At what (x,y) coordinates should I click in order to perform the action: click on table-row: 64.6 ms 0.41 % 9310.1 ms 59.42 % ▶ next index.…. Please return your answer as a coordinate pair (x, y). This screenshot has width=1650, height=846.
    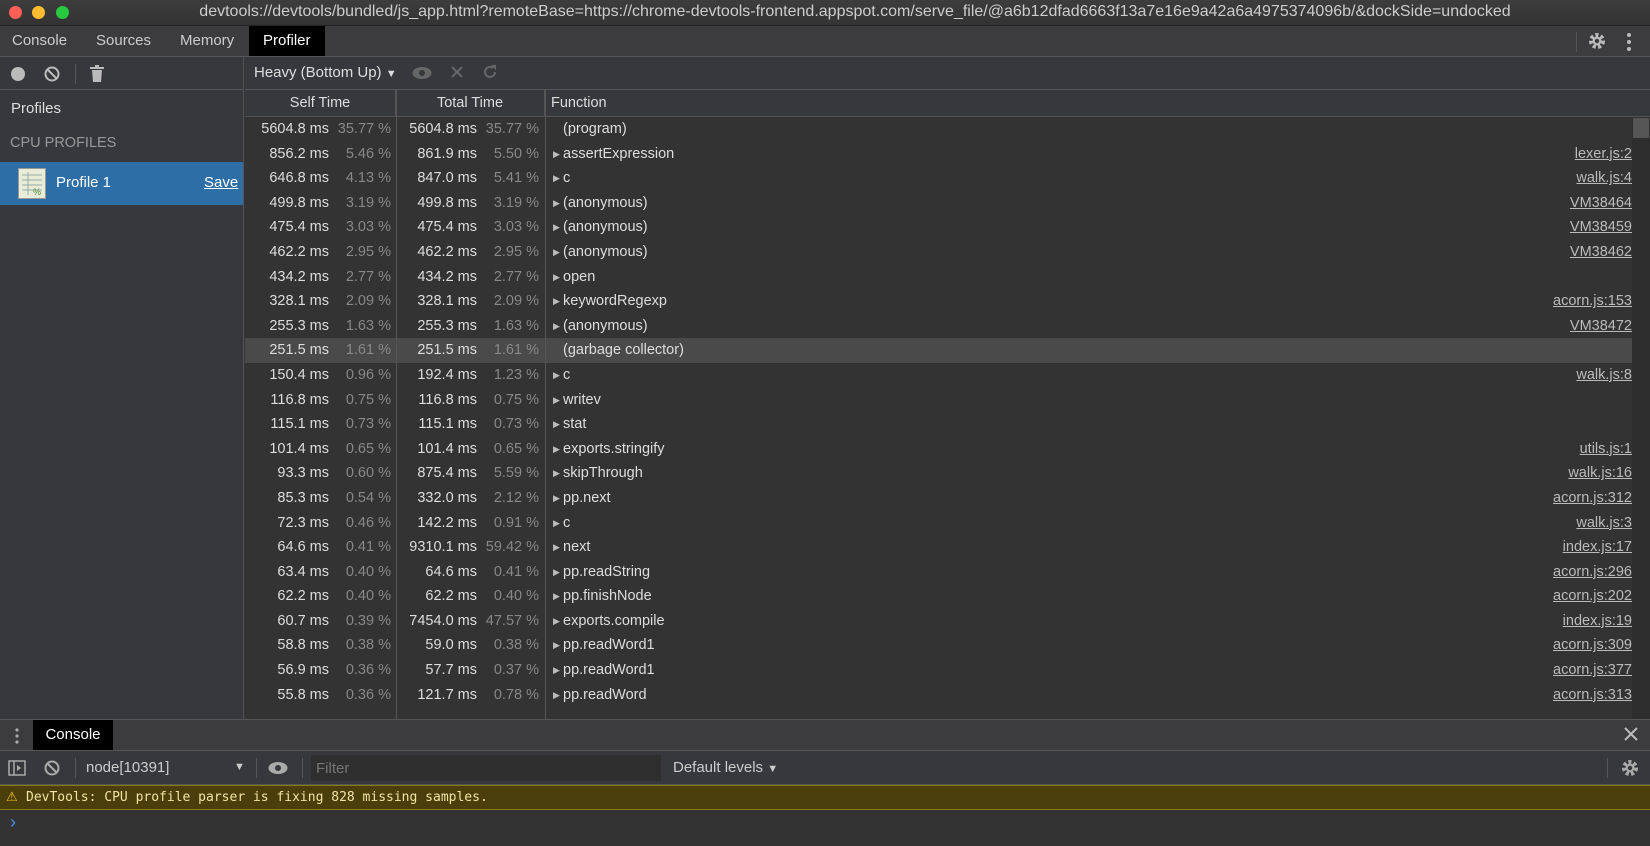
    Looking at the image, I should click on (938, 547).